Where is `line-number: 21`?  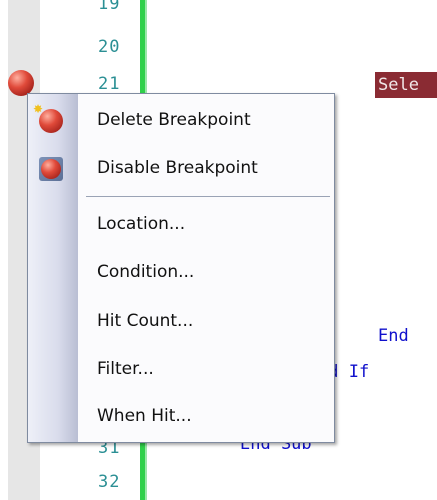
line-number: 21 is located at coordinates (109, 84).